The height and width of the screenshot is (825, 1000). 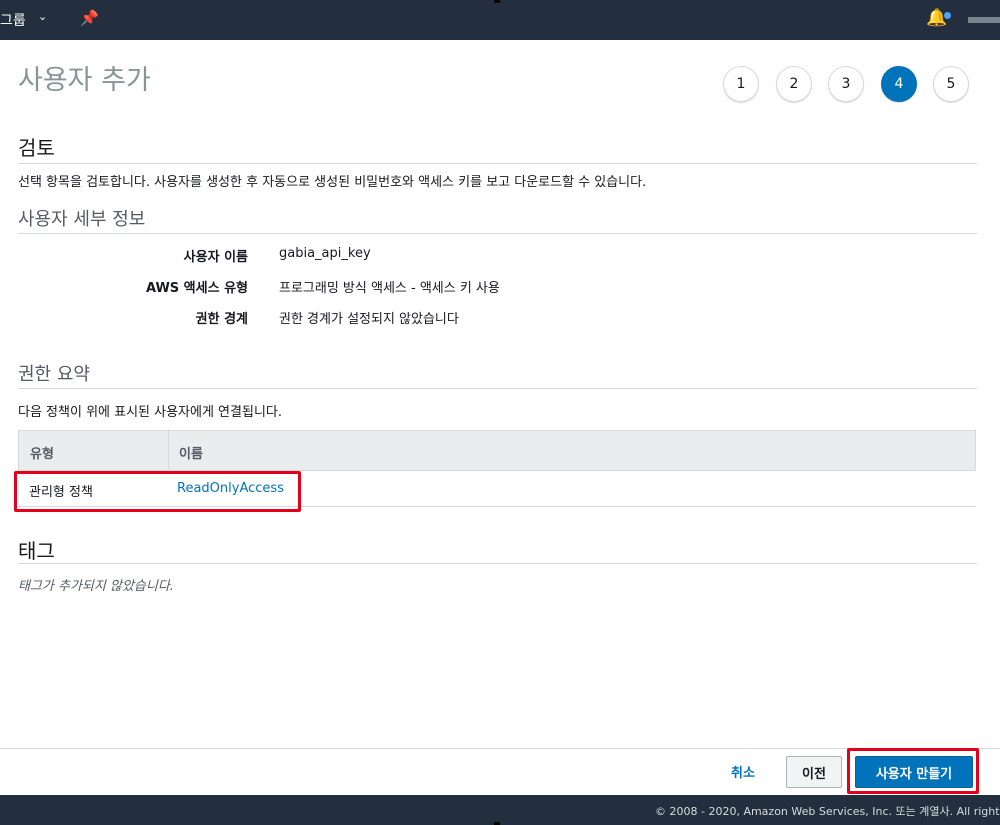 What do you see at coordinates (497, 451) in the screenshot?
I see `table-header: 유형 이름` at bounding box center [497, 451].